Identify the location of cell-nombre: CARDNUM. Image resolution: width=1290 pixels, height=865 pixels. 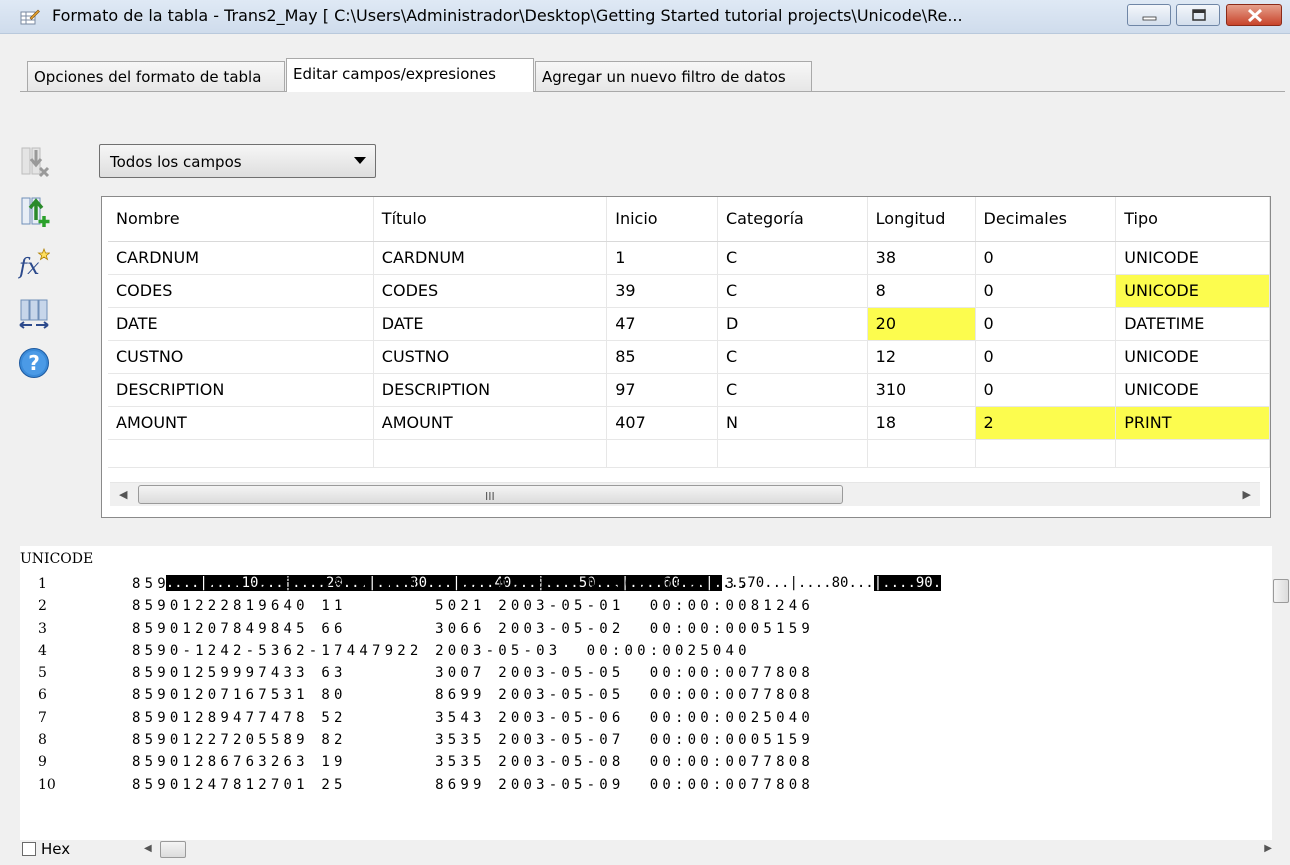
(241, 258).